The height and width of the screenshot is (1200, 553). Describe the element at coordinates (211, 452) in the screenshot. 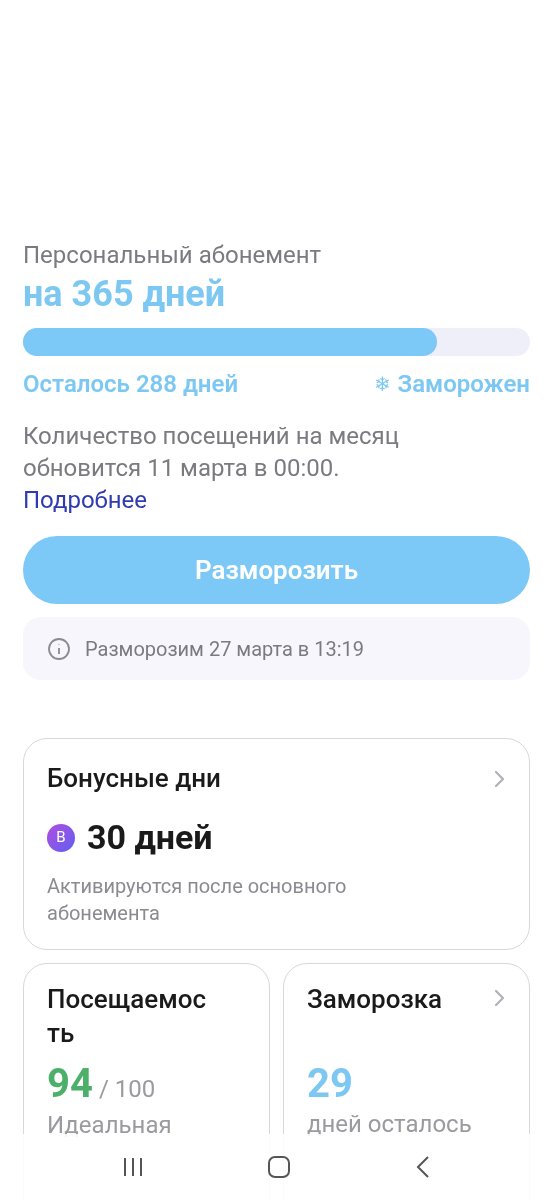

I see `visits-note: Количество посещений на месяц обновится 11 марта в 00:00.` at that location.